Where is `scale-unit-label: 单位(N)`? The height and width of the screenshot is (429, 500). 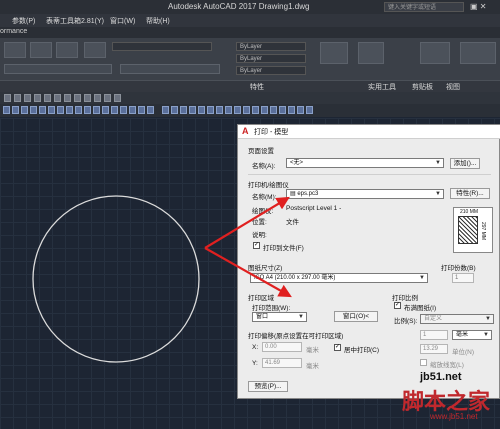 scale-unit-label: 单位(N) is located at coordinates (463, 352).